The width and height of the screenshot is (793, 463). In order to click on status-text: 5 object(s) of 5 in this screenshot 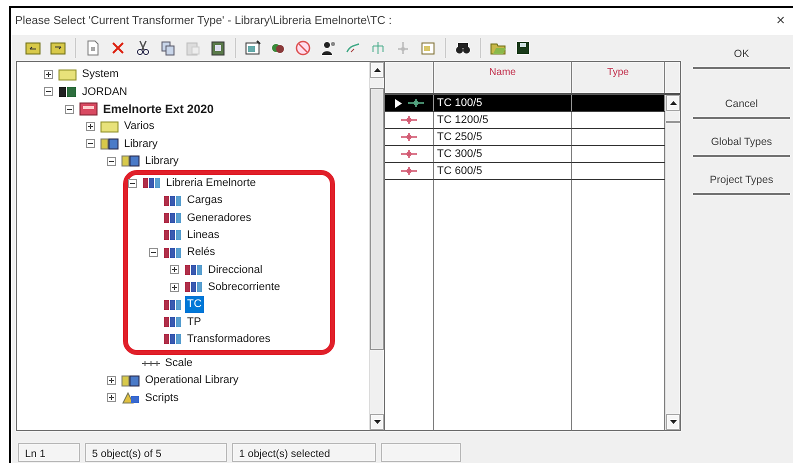, I will do `click(156, 452)`.